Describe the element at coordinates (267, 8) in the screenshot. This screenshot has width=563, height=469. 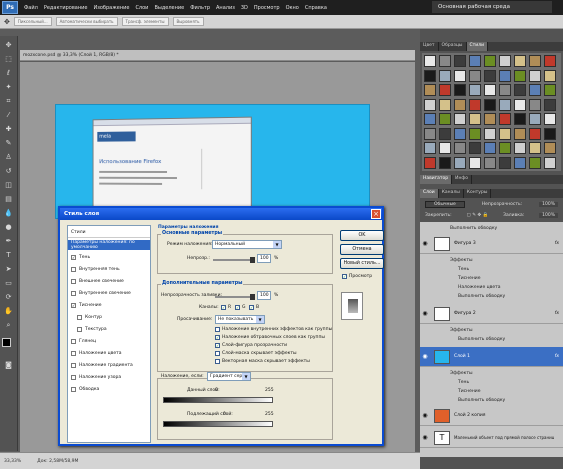
I see `menu-view: Просмотр` at that location.